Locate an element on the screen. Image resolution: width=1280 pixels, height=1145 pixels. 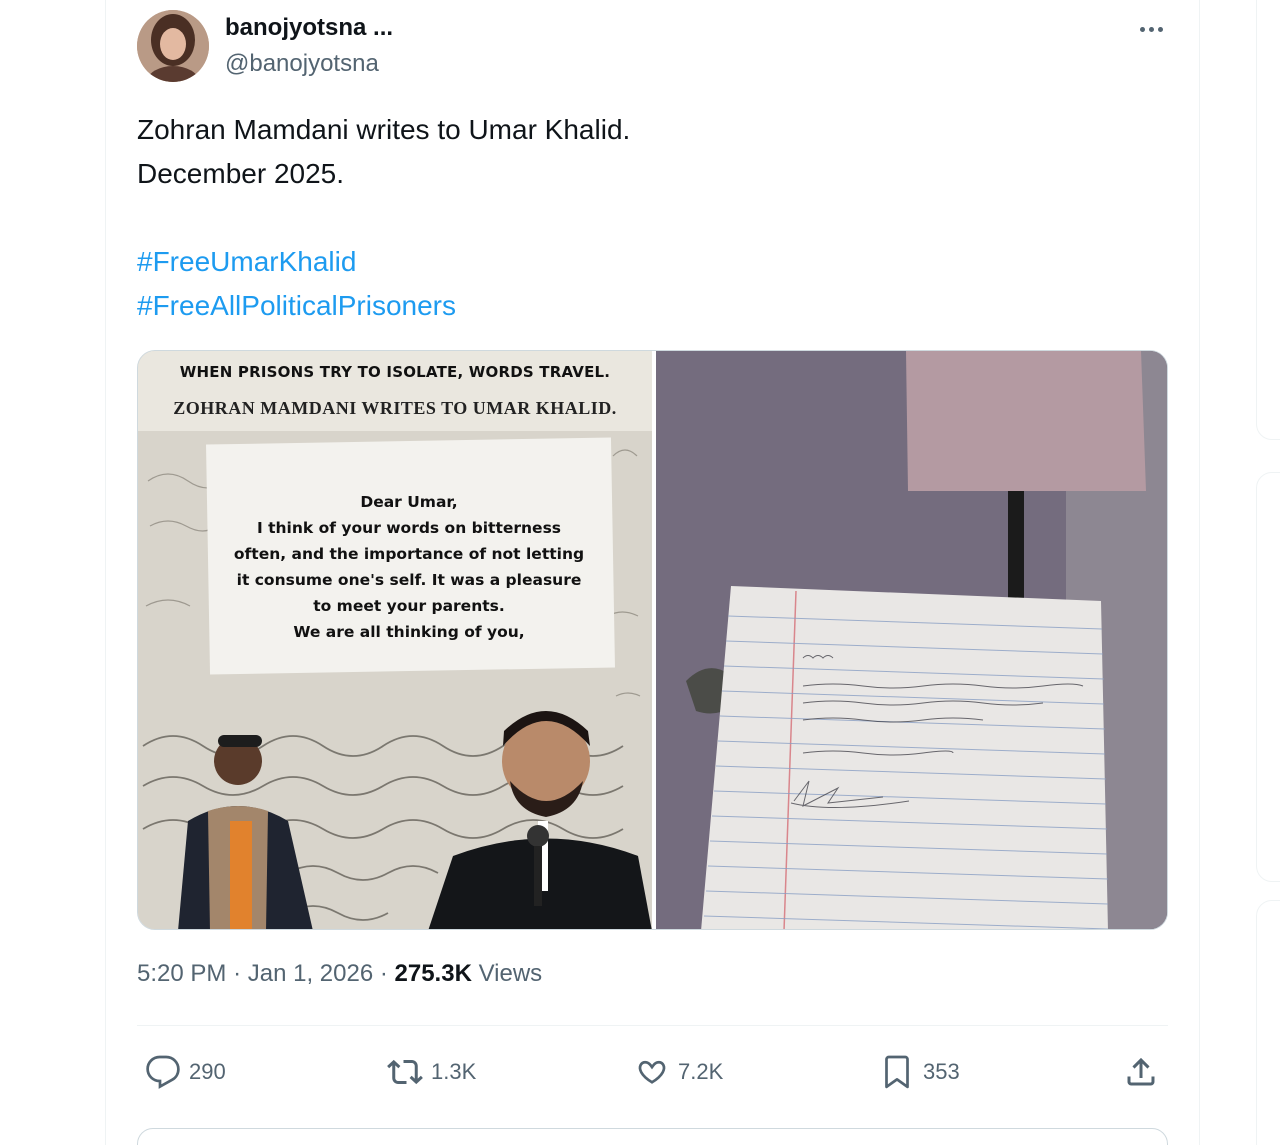
lined-paper is located at coordinates (905, 757).